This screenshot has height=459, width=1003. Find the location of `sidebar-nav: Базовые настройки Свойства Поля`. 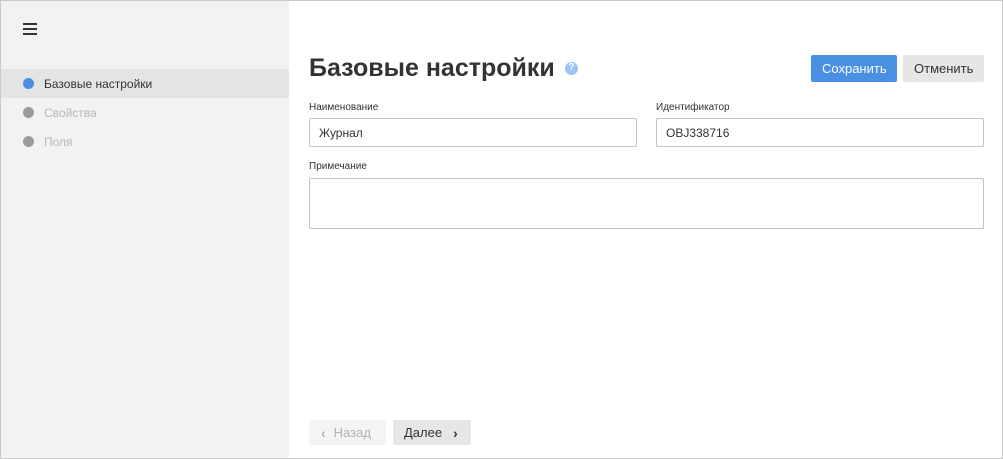

sidebar-nav: Базовые настройки Свойства Поля is located at coordinates (145, 112).